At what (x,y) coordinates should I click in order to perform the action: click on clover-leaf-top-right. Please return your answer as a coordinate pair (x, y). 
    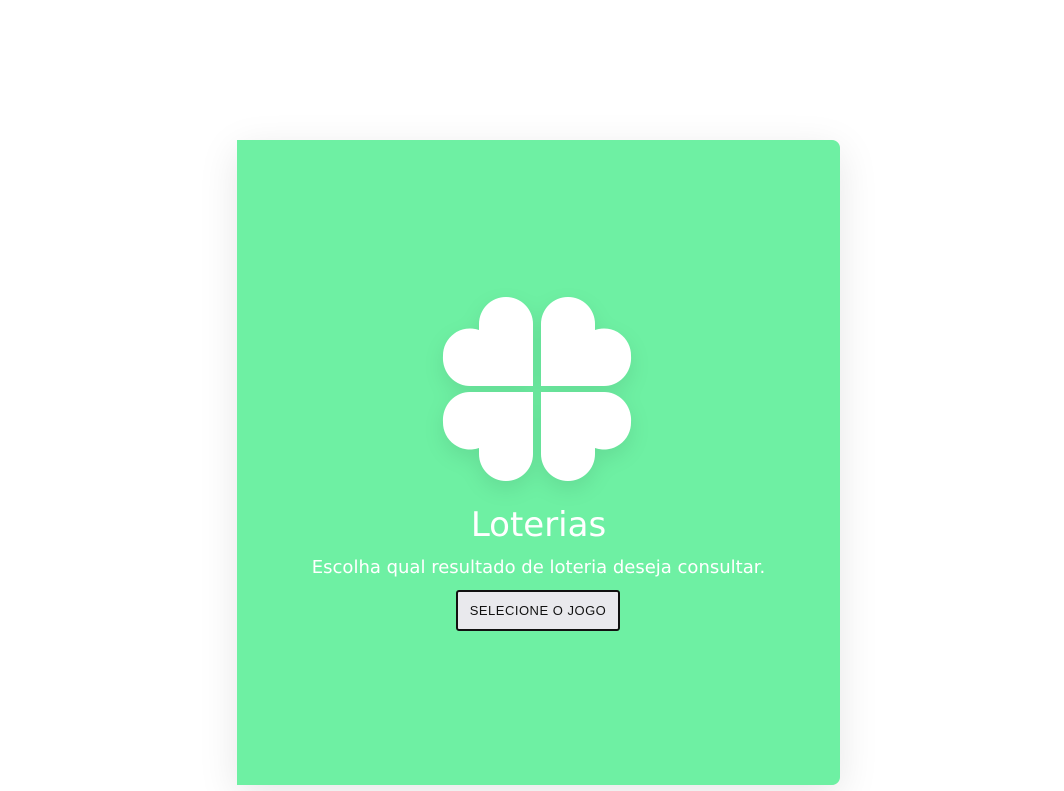
    Looking at the image, I should click on (586, 342).